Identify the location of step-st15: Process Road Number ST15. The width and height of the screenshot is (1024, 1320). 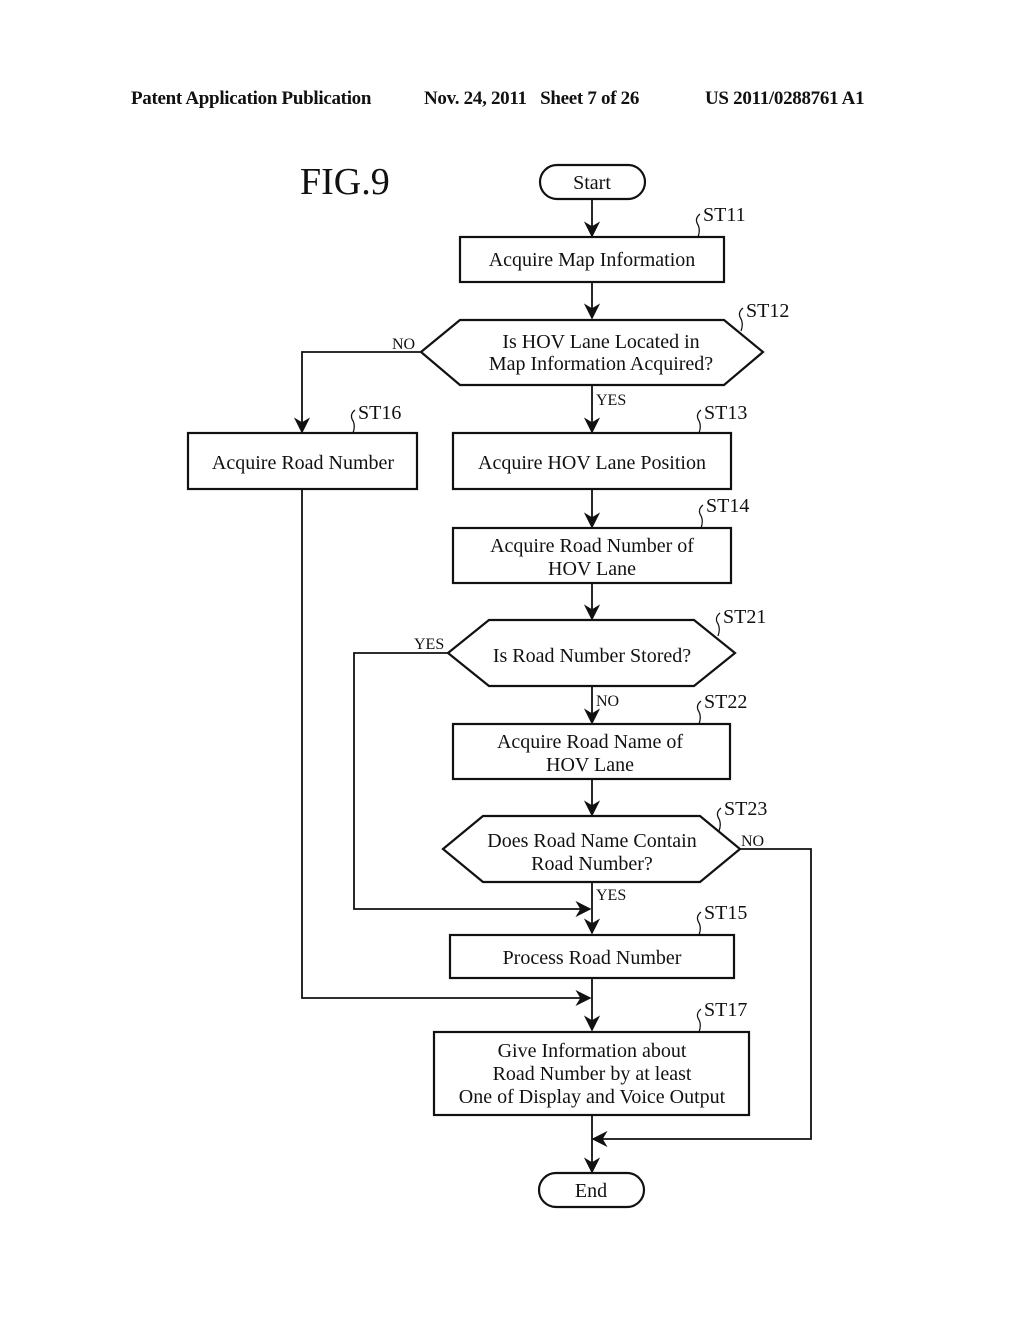
(597, 941).